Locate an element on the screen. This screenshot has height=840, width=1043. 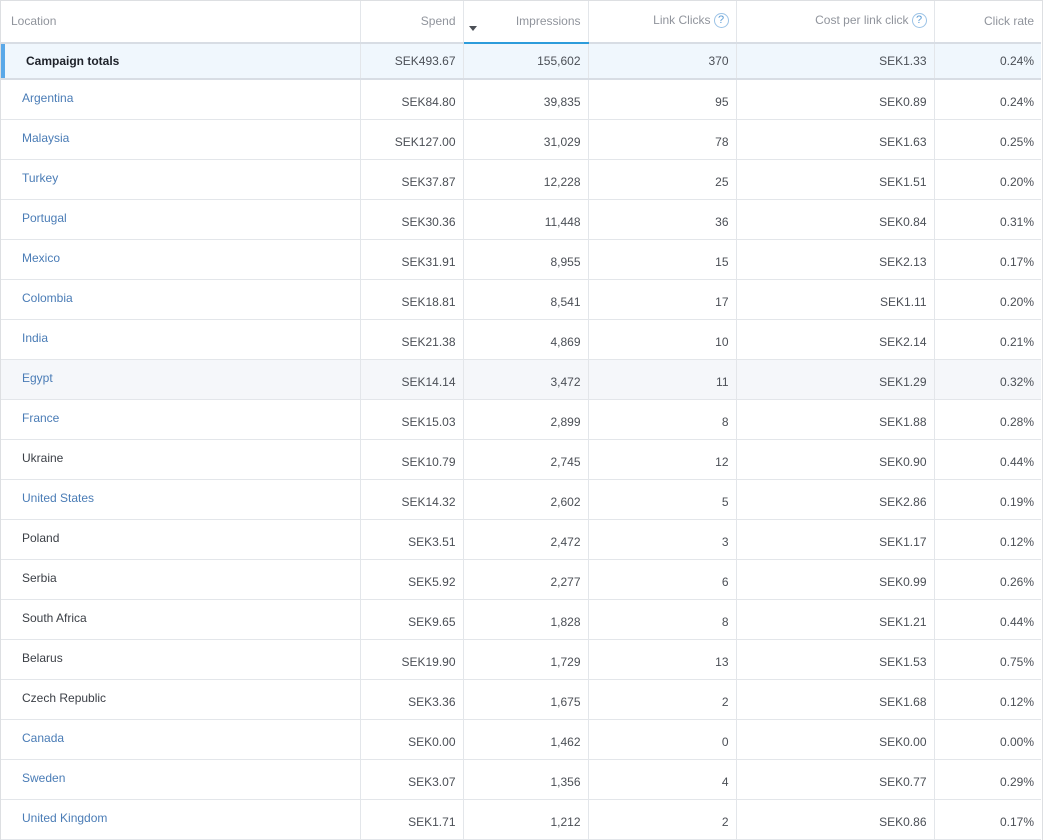
location-link: United States is located at coordinates (58, 498).